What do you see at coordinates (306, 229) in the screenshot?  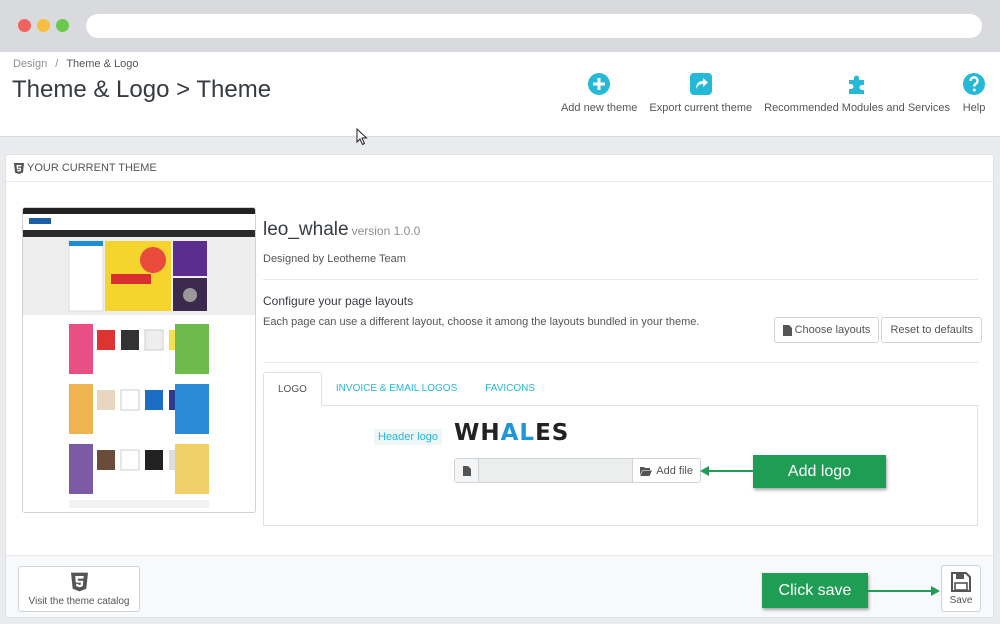 I see `theme-name-text: leo_whale` at bounding box center [306, 229].